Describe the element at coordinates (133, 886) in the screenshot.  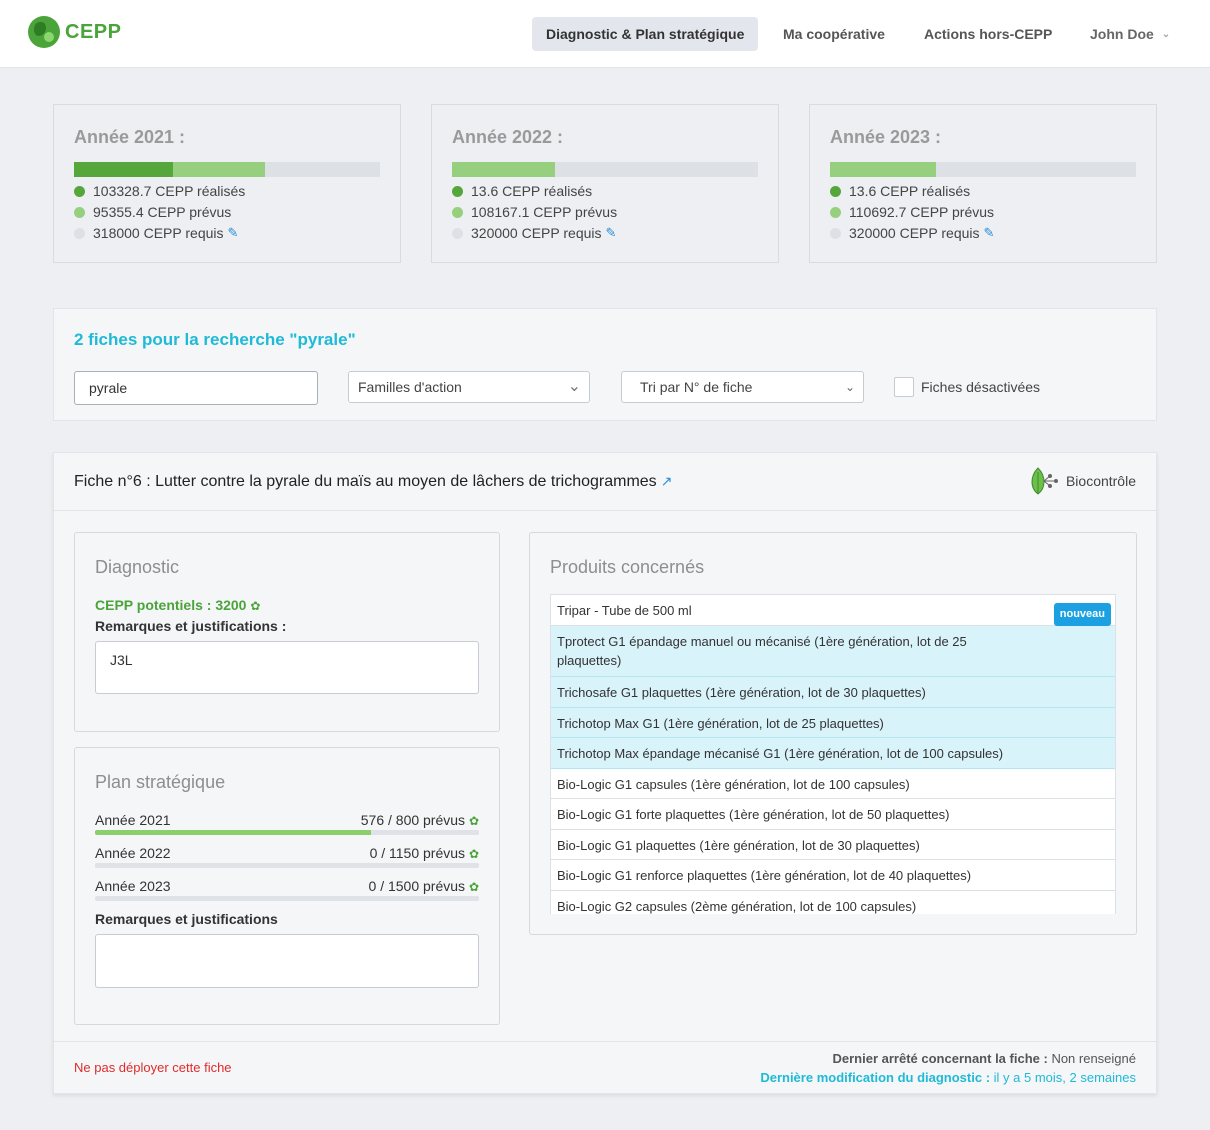
I see `plan-year: Année 2023` at that location.